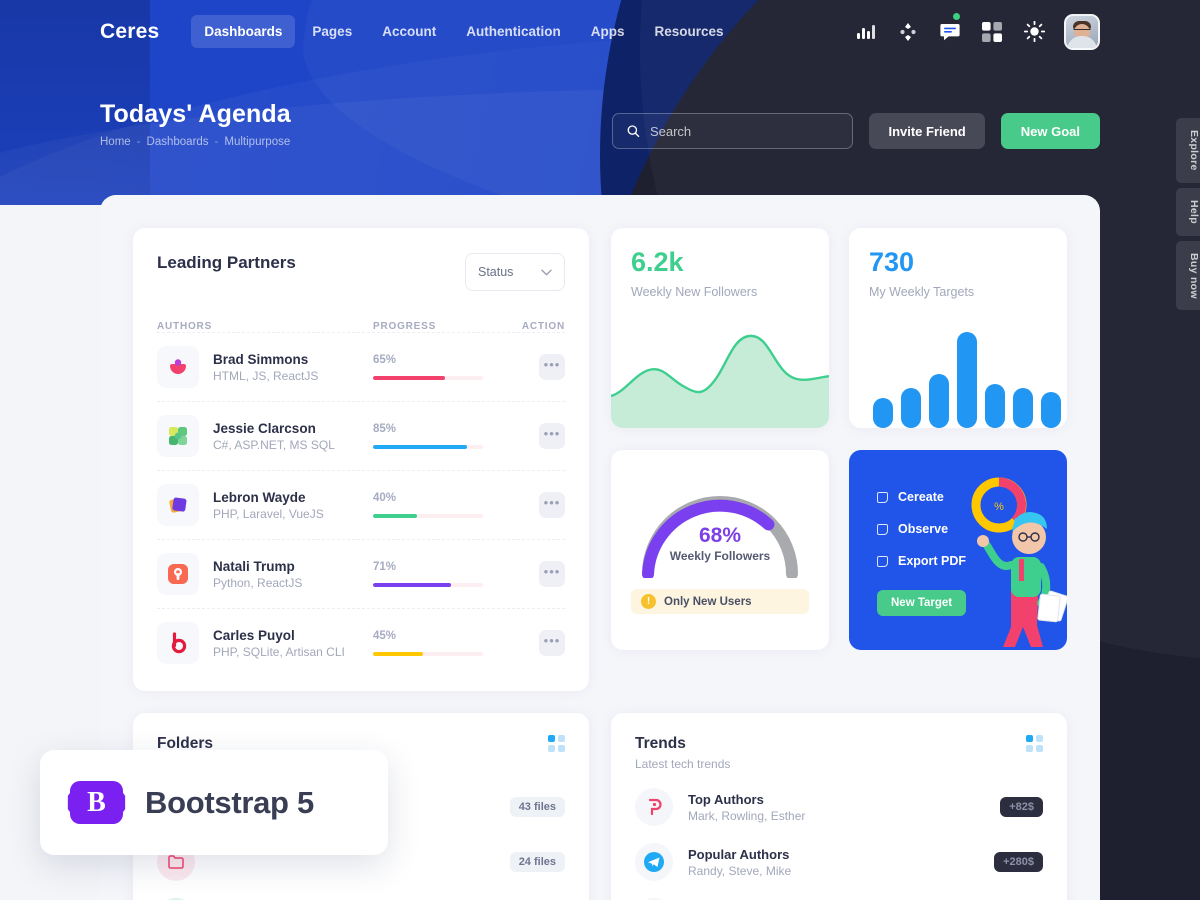 Image resolution: width=1200 pixels, height=900 pixels. I want to click on side-tabs: Explore Help Buy now, so click(1188, 214).